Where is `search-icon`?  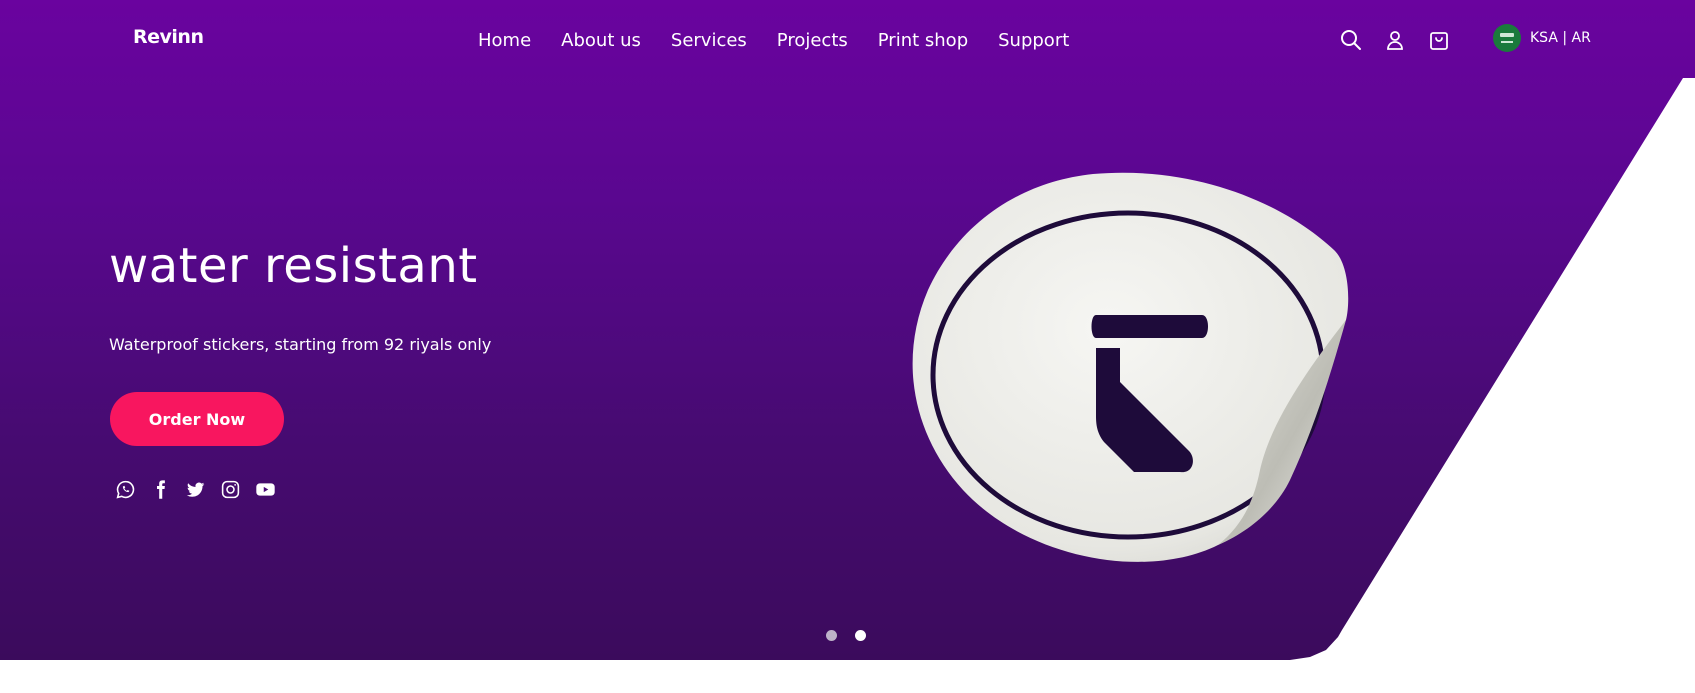
search-icon is located at coordinates (1351, 40).